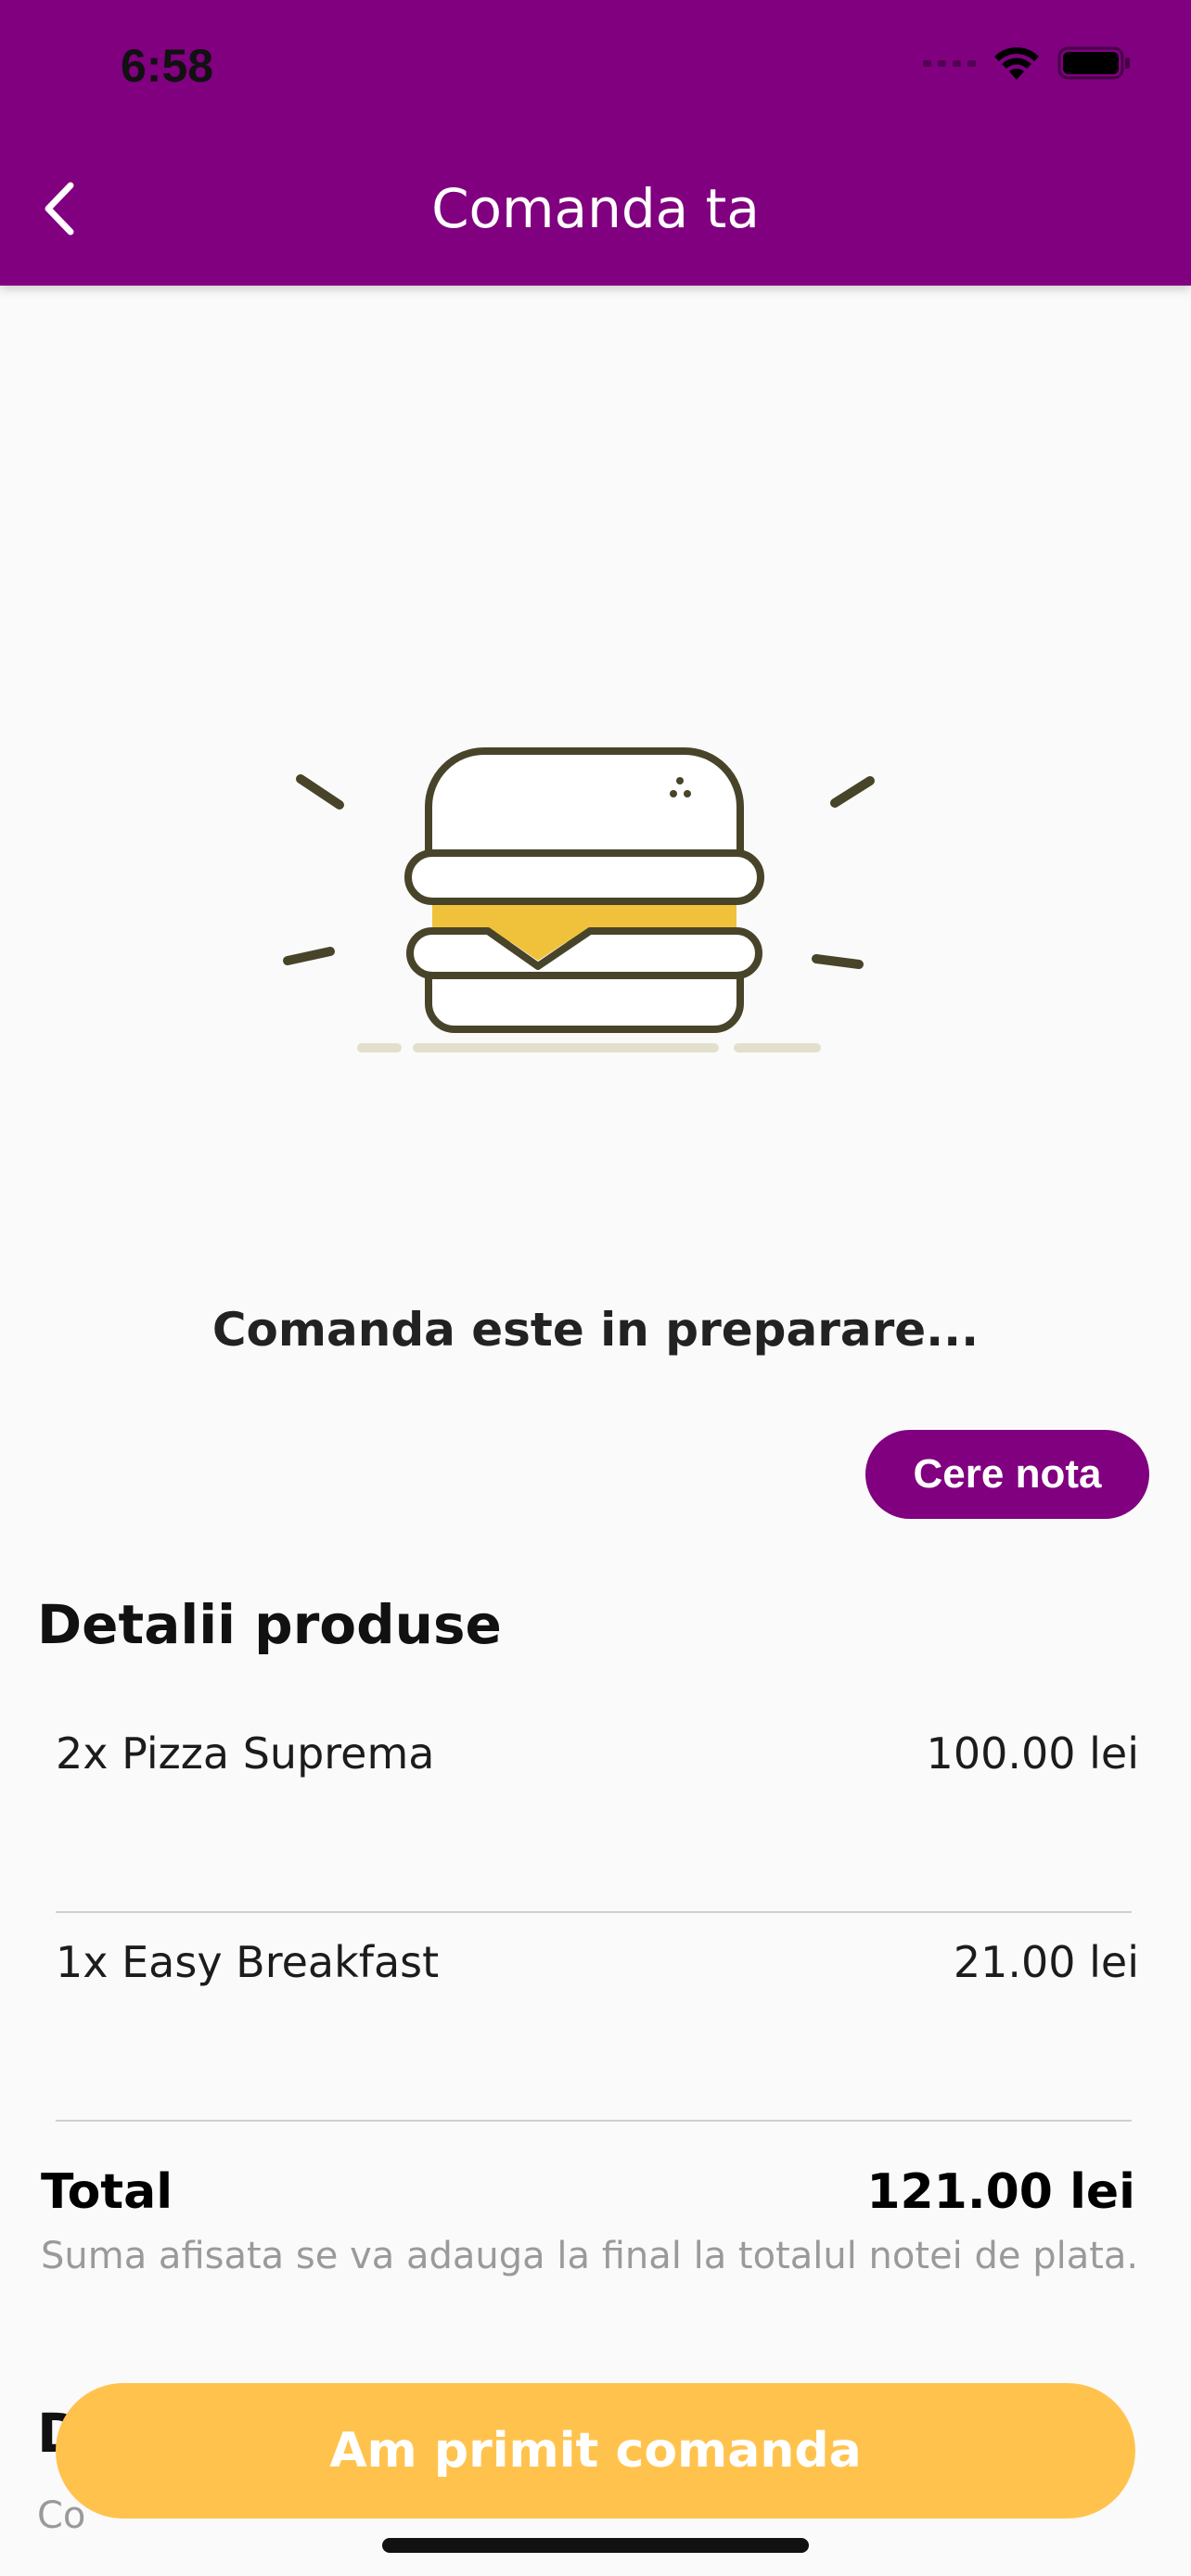  What do you see at coordinates (595, 2545) in the screenshot?
I see `home-indicator` at bounding box center [595, 2545].